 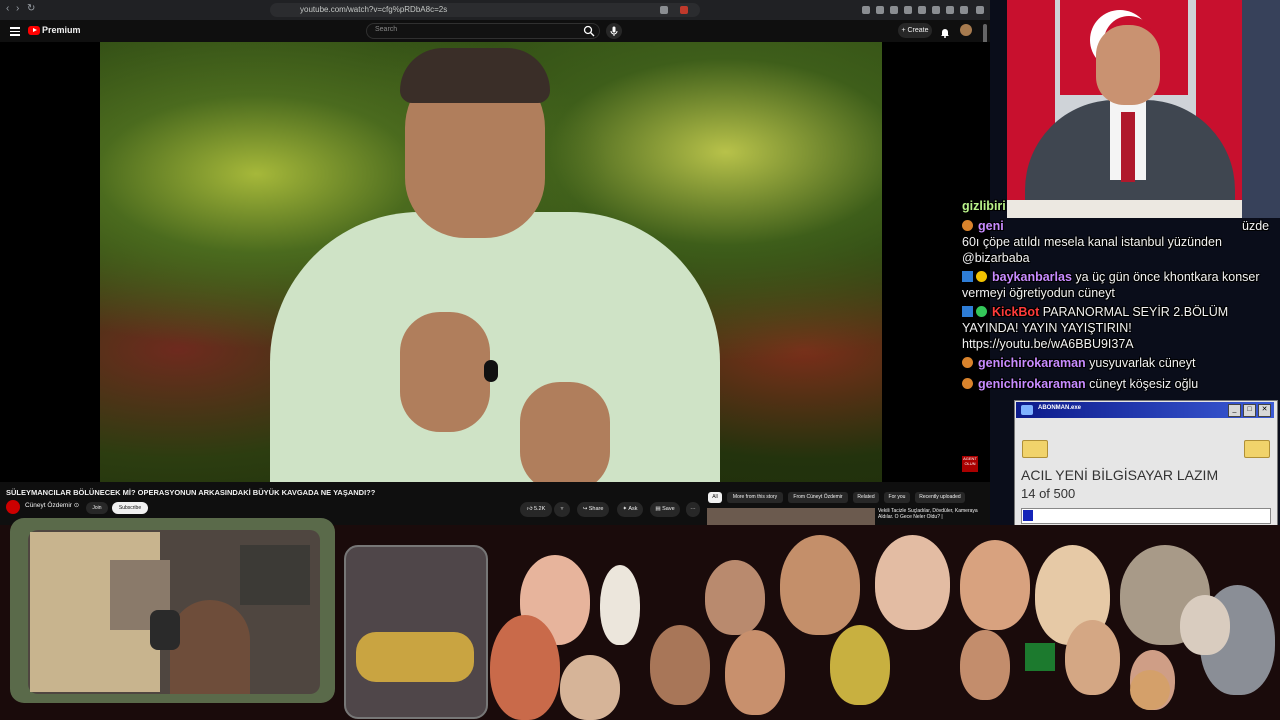 What do you see at coordinates (991, 226) in the screenshot?
I see `chat-username: geni` at bounding box center [991, 226].